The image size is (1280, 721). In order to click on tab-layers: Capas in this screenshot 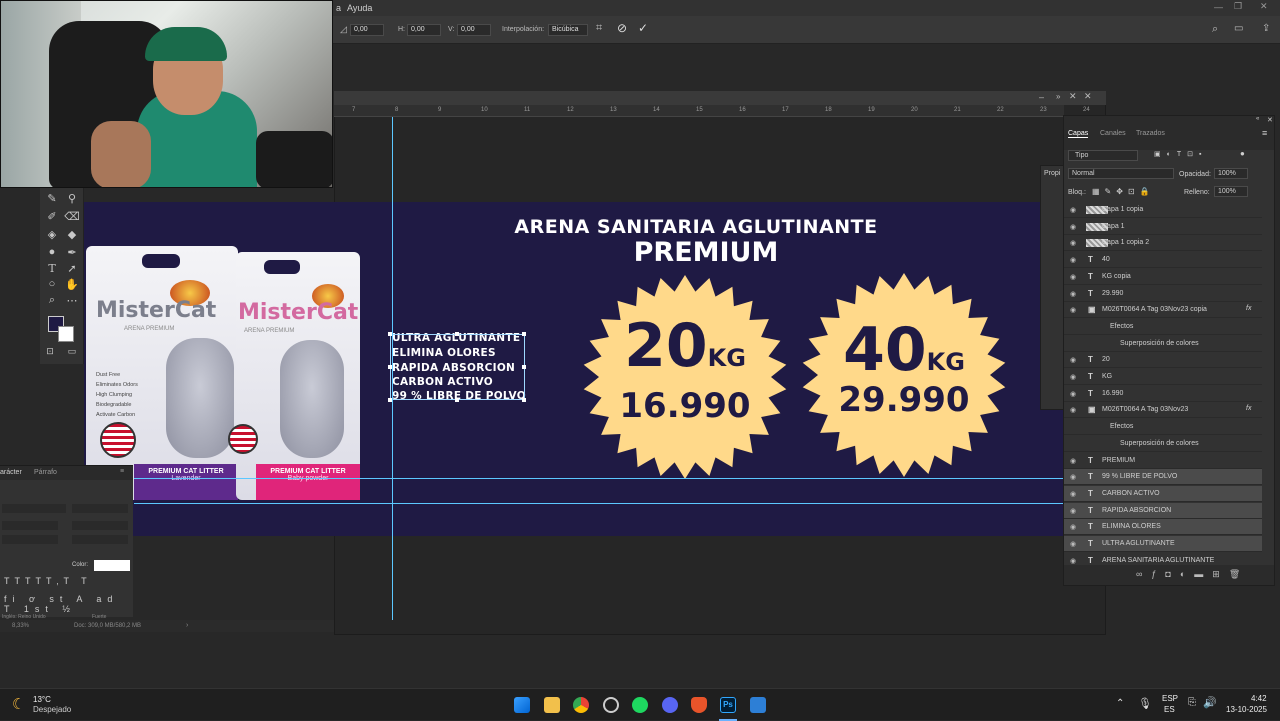, I will do `click(1078, 134)`.